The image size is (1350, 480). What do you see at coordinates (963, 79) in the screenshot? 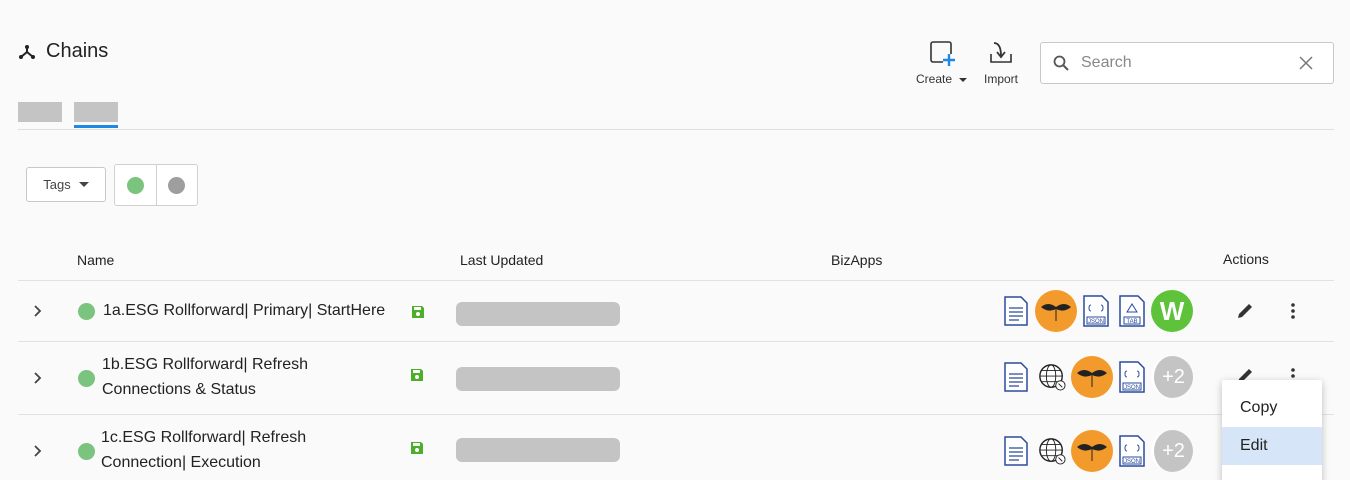
I see `chevron-down-icon` at bounding box center [963, 79].